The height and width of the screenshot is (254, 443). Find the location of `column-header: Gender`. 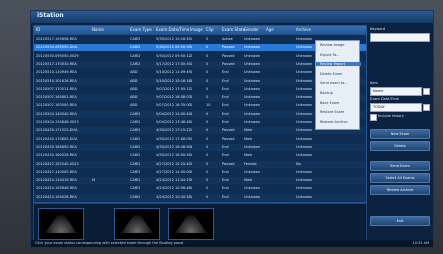

column-header: Gender is located at coordinates (251, 29).